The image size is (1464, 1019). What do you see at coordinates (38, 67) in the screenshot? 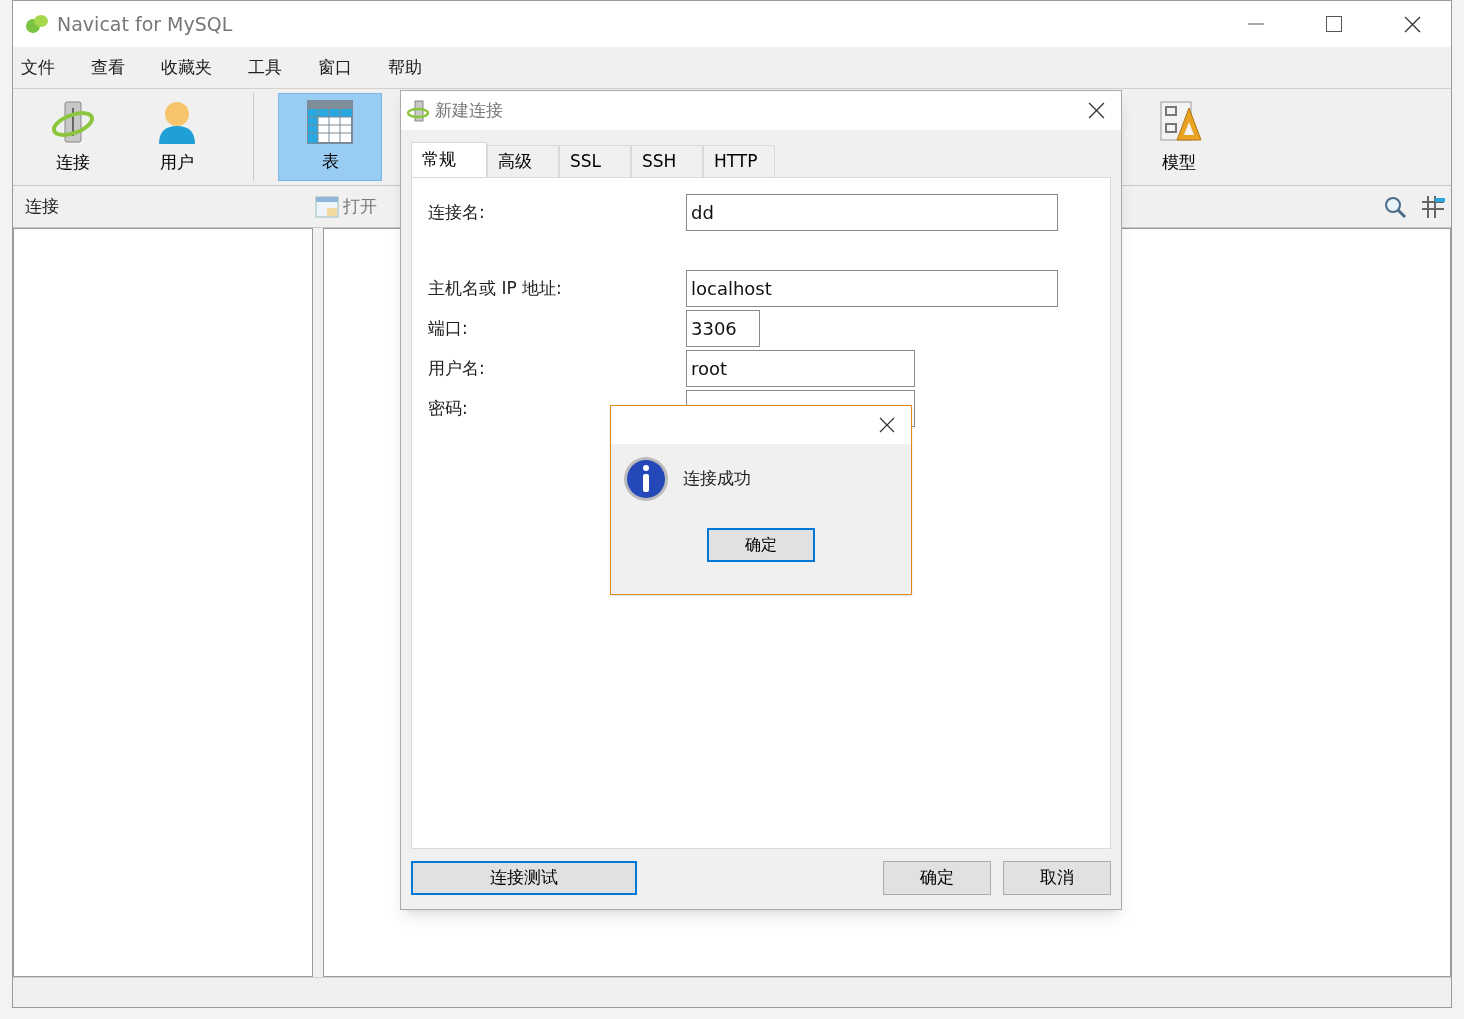
I see `menu-item: 文件` at bounding box center [38, 67].